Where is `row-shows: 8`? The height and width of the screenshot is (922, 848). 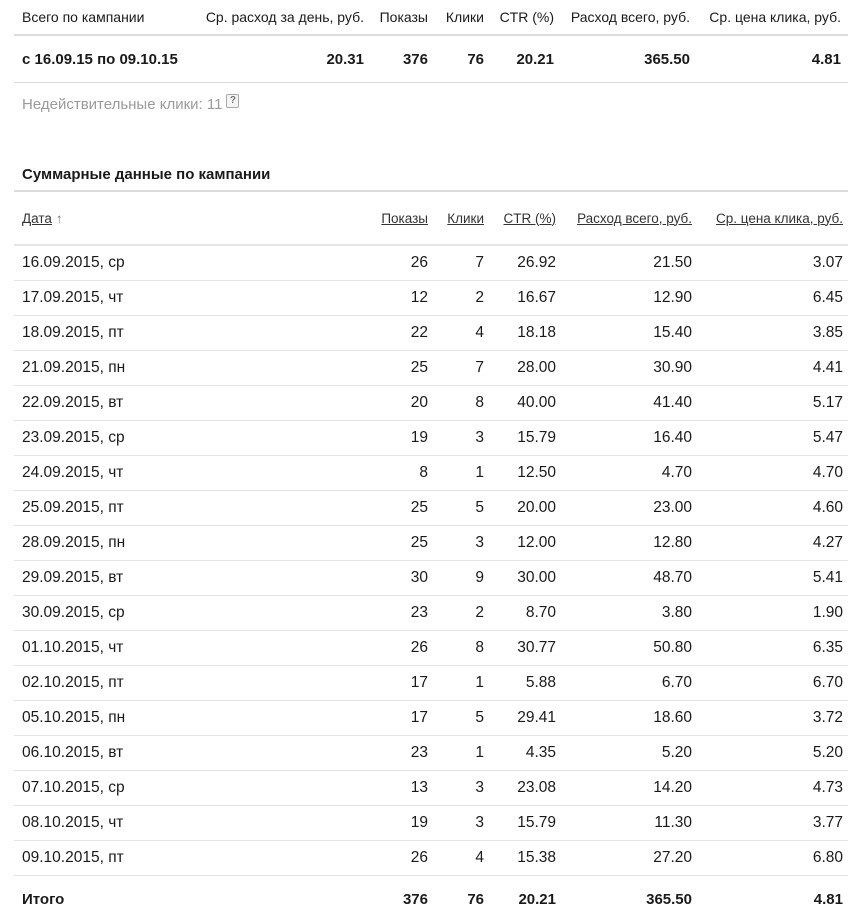
row-shows: 8 is located at coordinates (423, 472).